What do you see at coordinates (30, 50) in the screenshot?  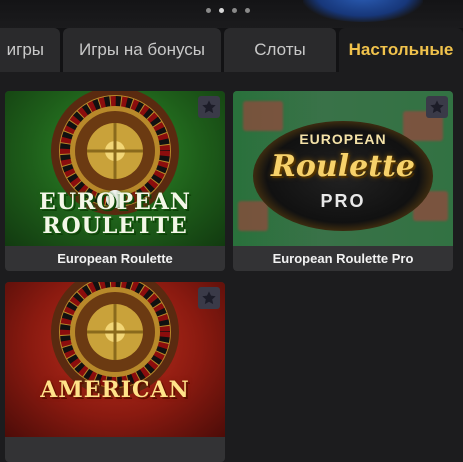 I see `tab-games: игры` at bounding box center [30, 50].